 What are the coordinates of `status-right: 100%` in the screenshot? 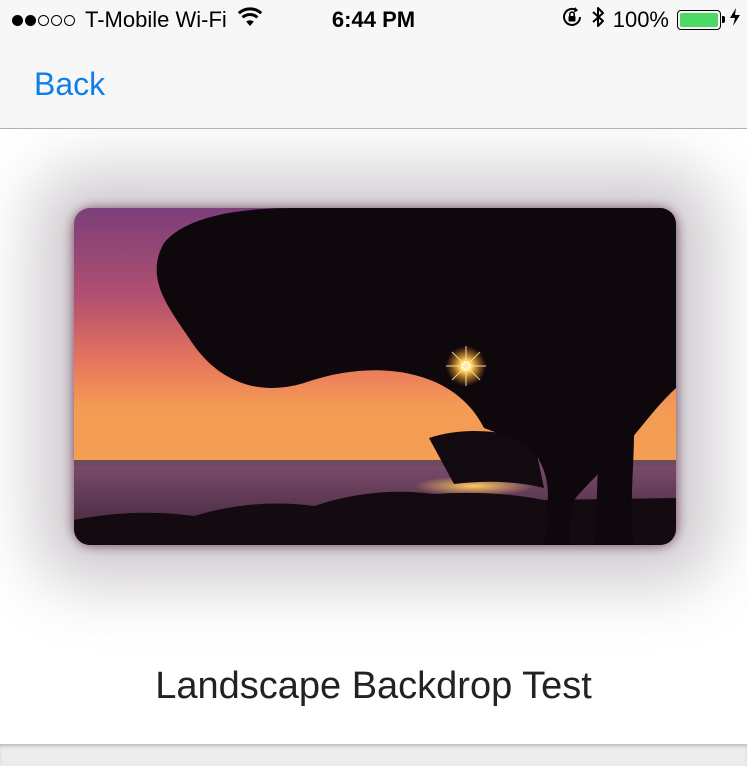 It's located at (647, 20).